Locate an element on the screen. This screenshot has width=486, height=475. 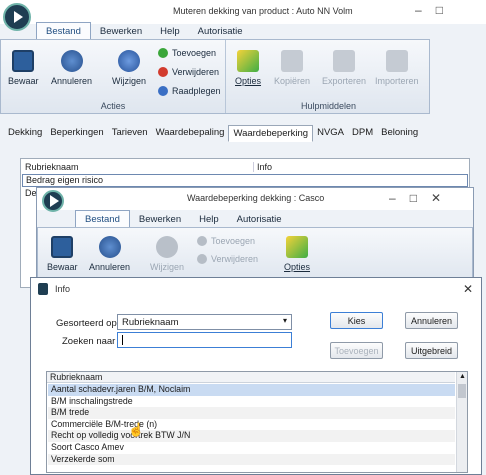
list-item: Verzekerde som is located at coordinates (251, 459).